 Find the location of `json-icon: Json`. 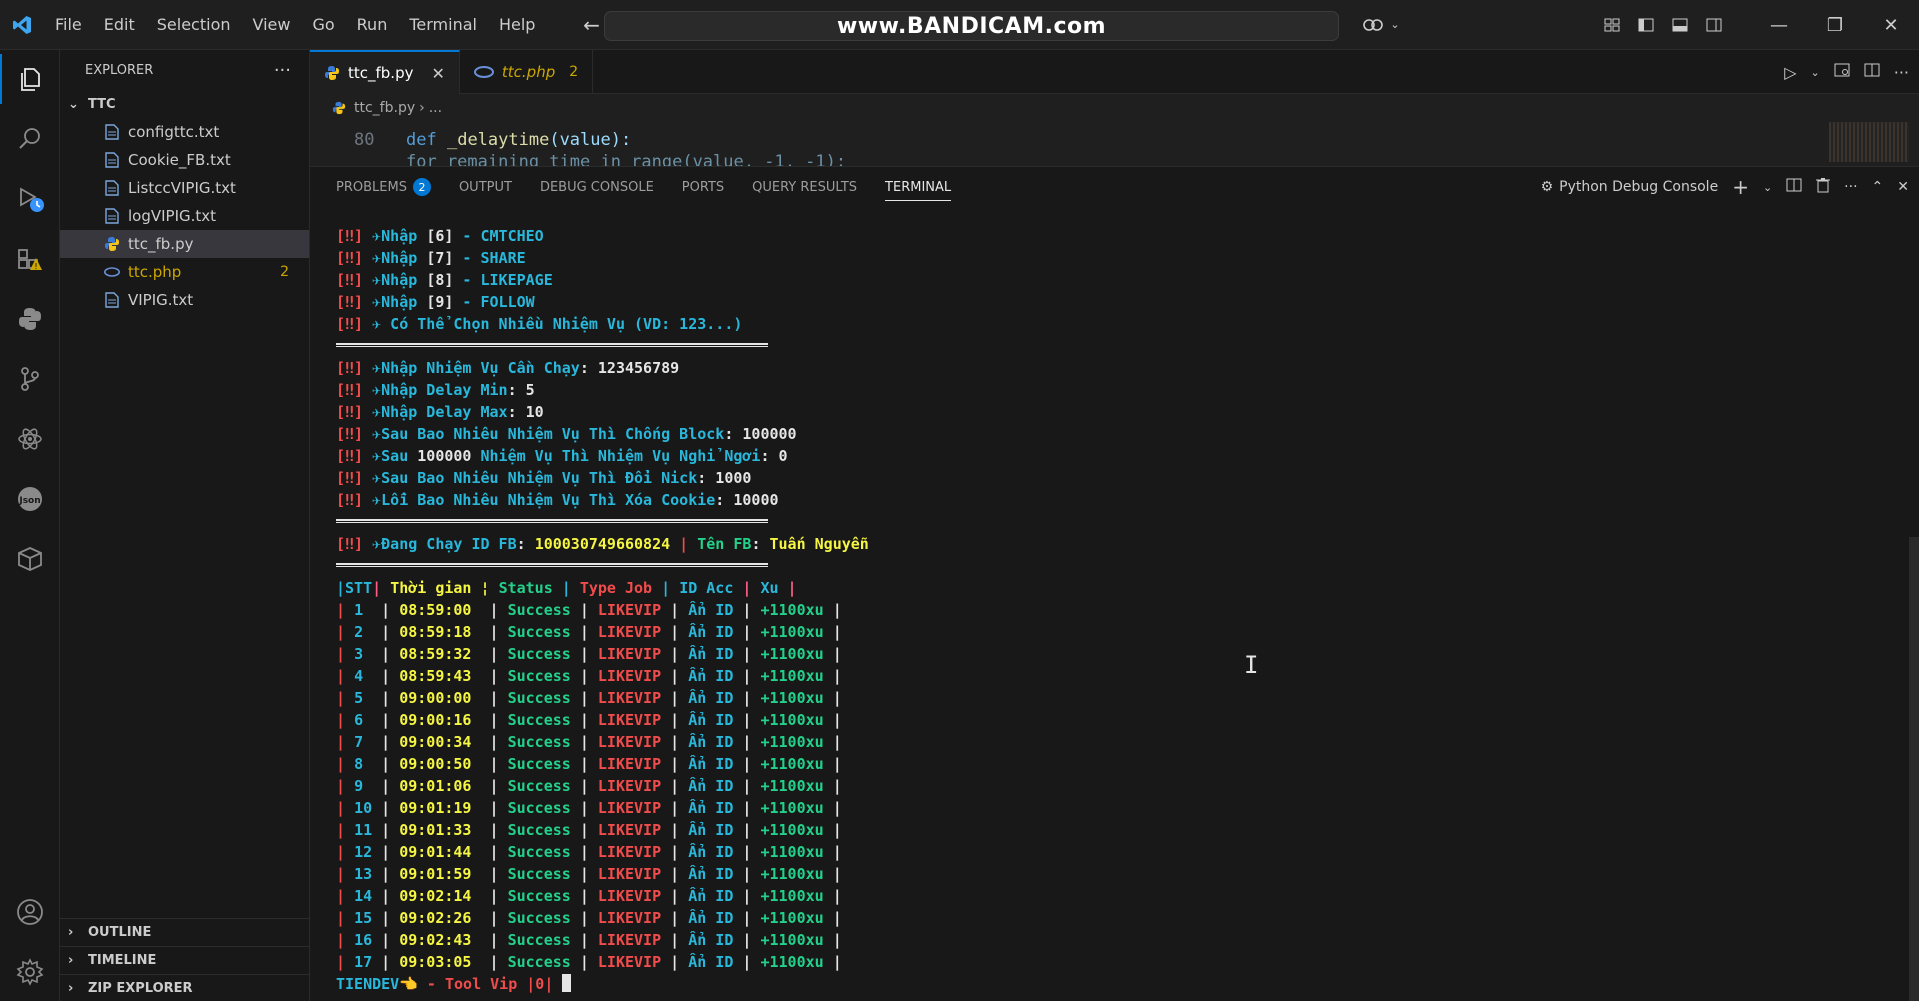

json-icon: Json is located at coordinates (30, 499).